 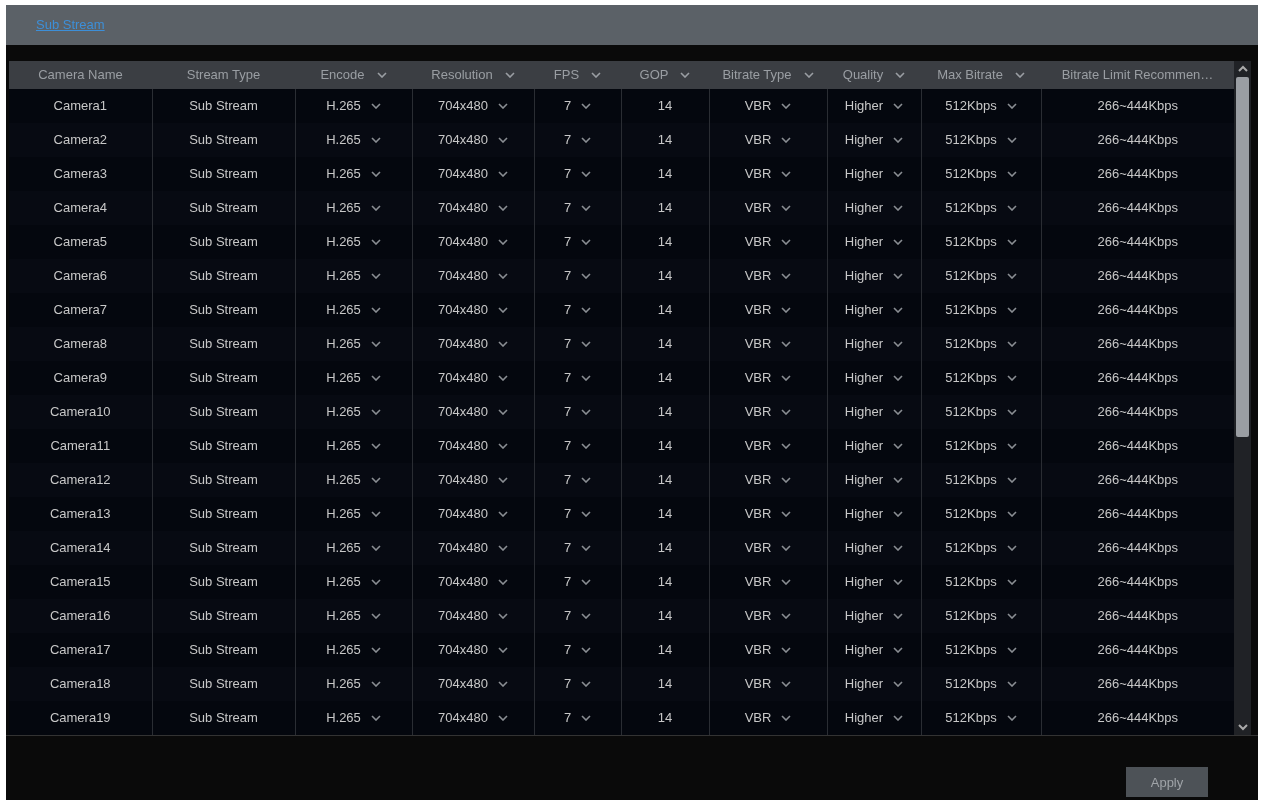 I want to click on scrollbar-thumb, so click(x=1242, y=257).